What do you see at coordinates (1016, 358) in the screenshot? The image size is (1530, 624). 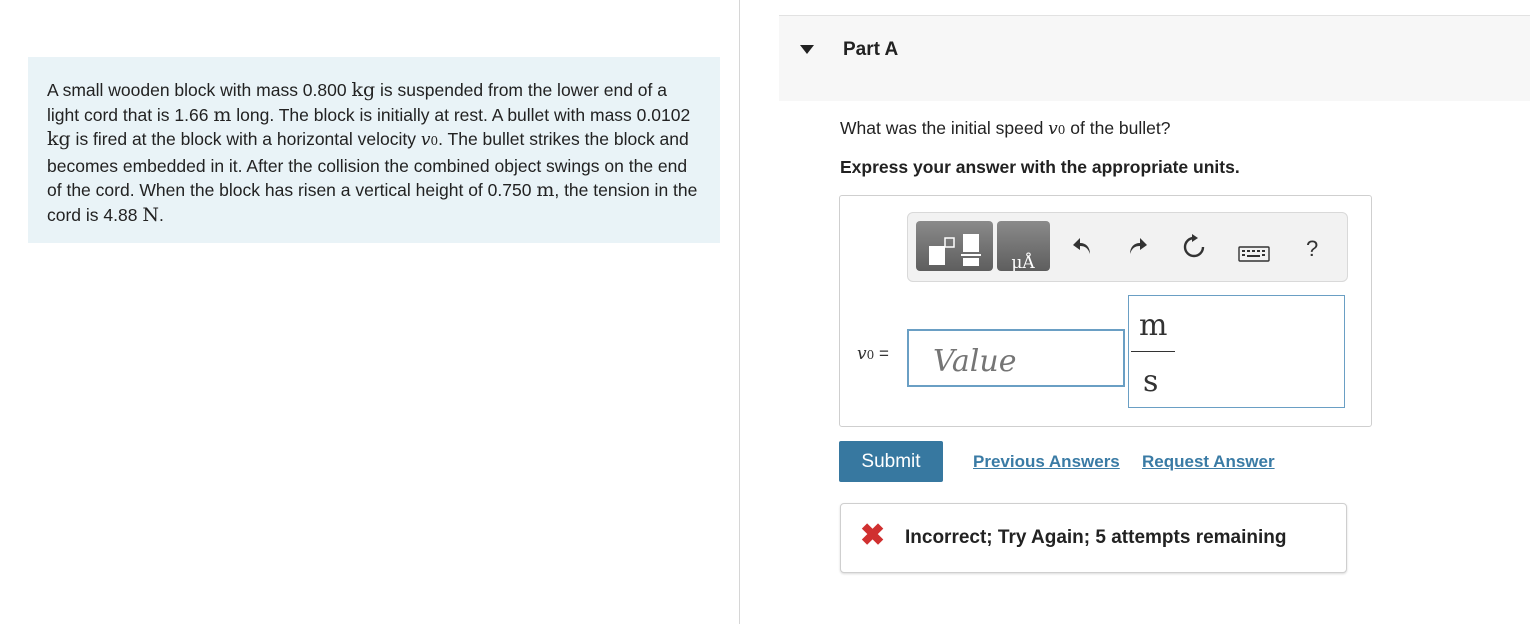 I see `value-input` at bounding box center [1016, 358].